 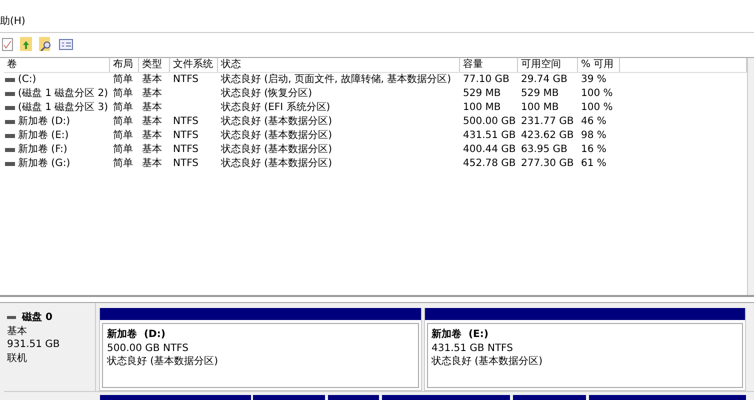 I want to click on table-cell: 423.62 GB, so click(x=547, y=136).